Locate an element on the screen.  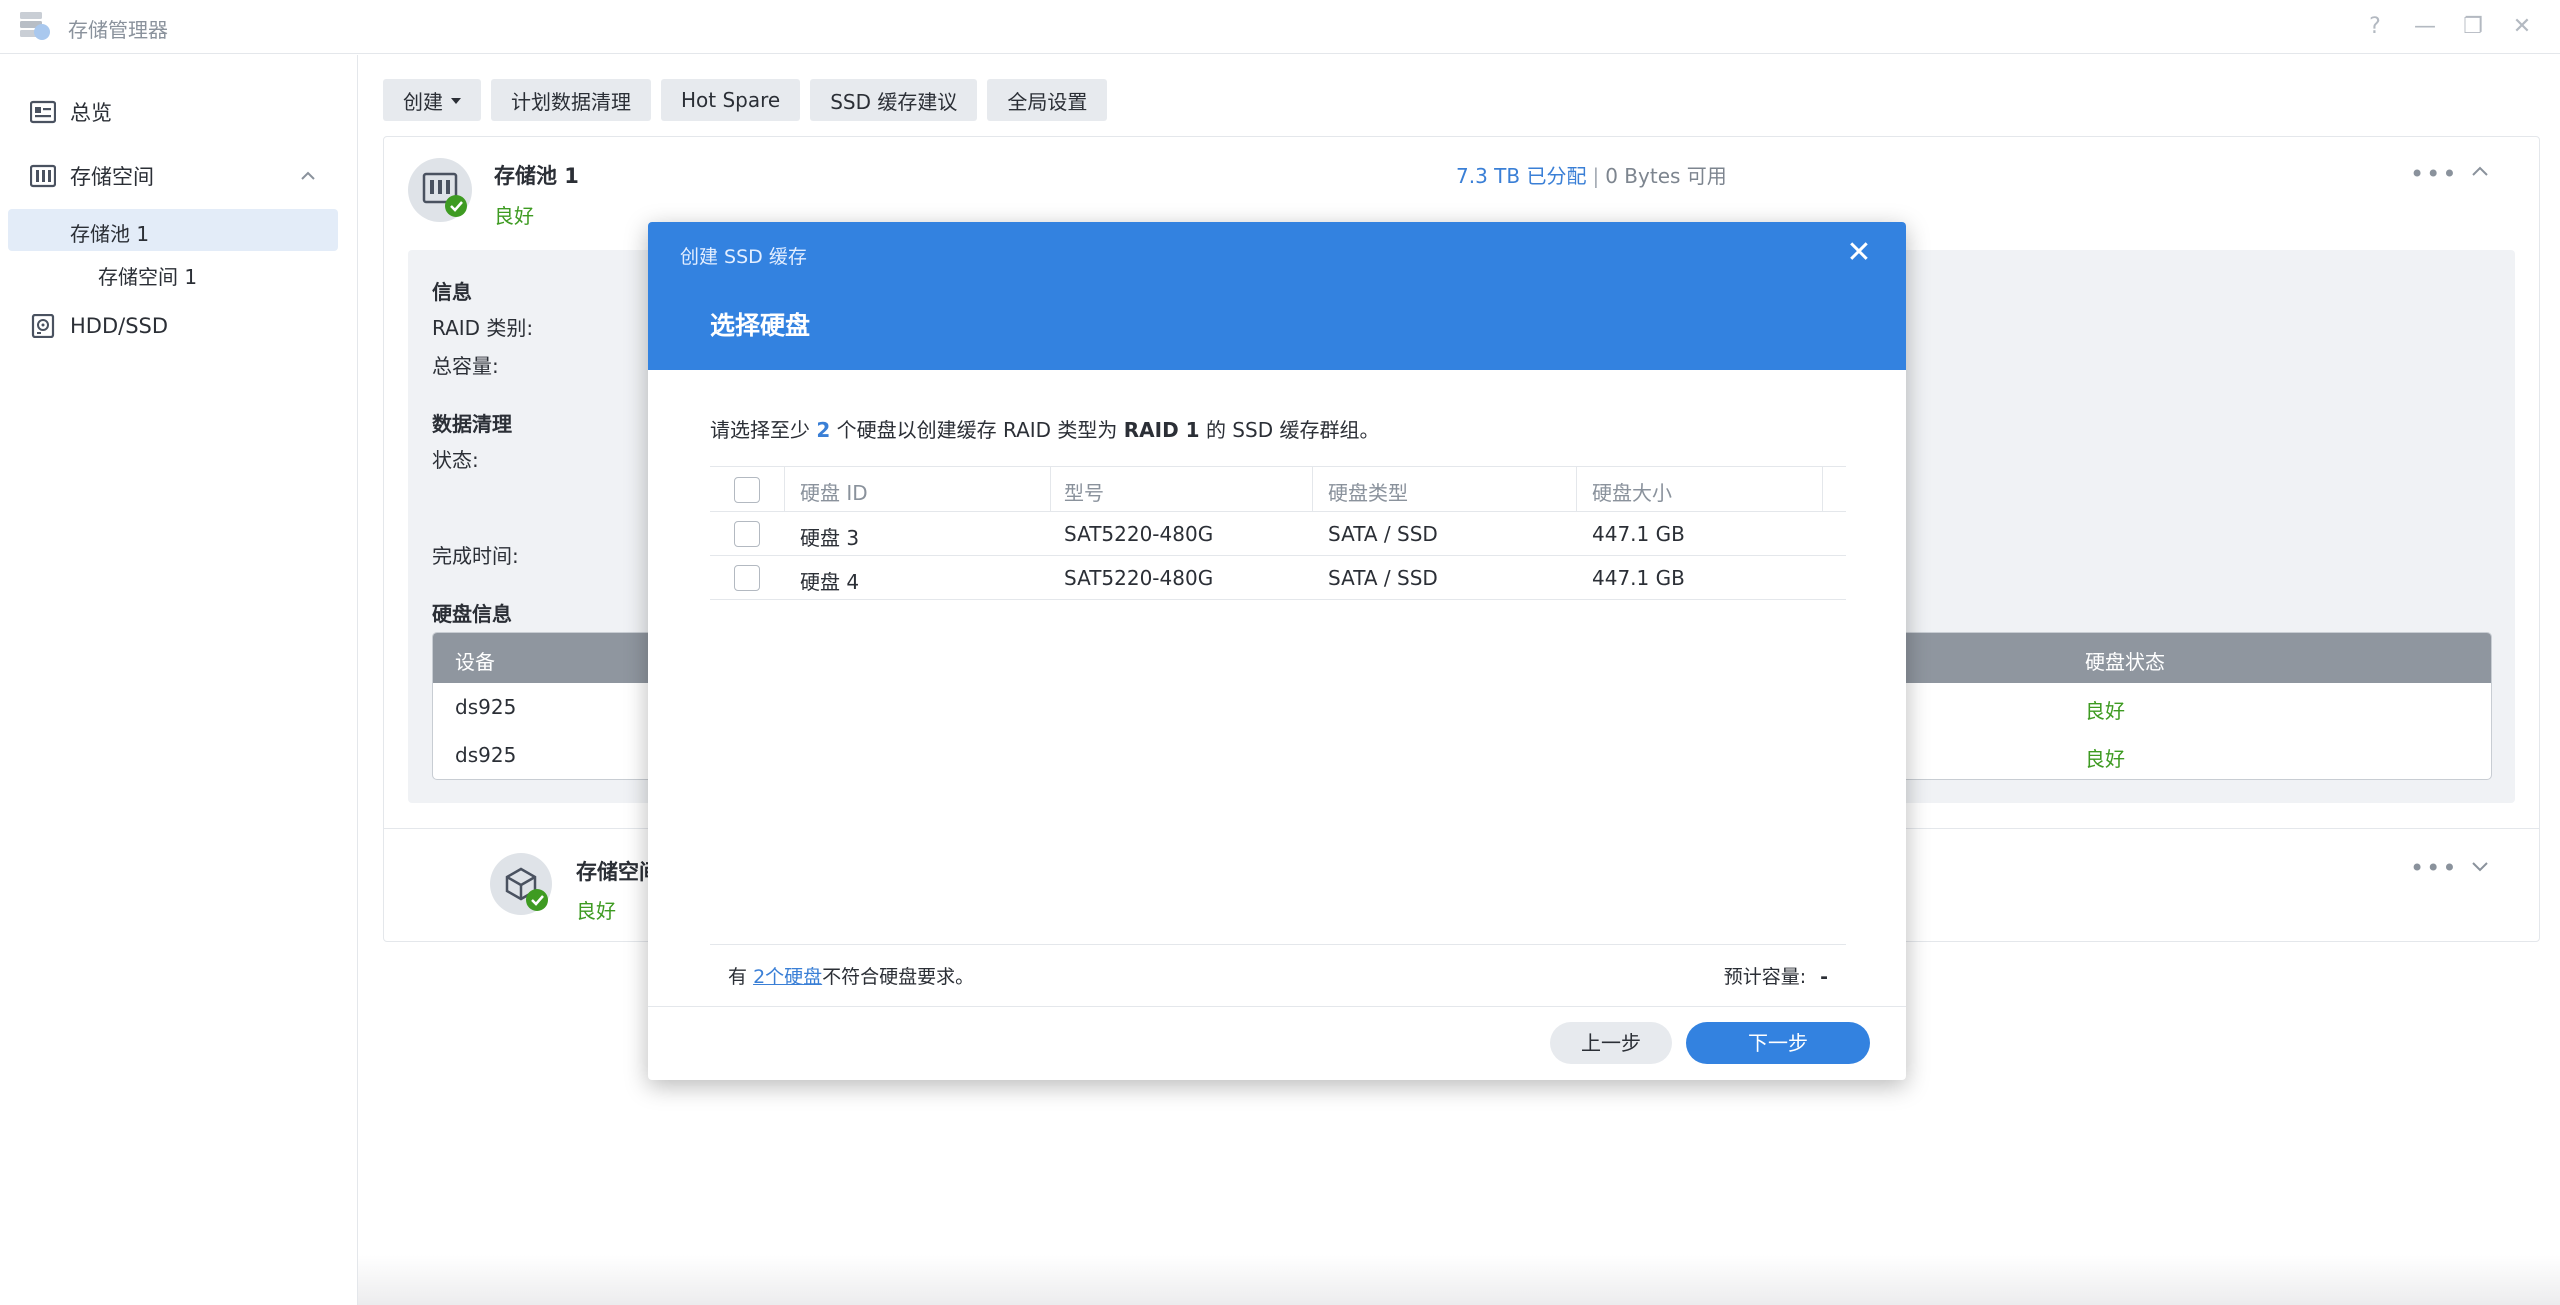
chevron-down-icon is located at coordinates (2480, 866).